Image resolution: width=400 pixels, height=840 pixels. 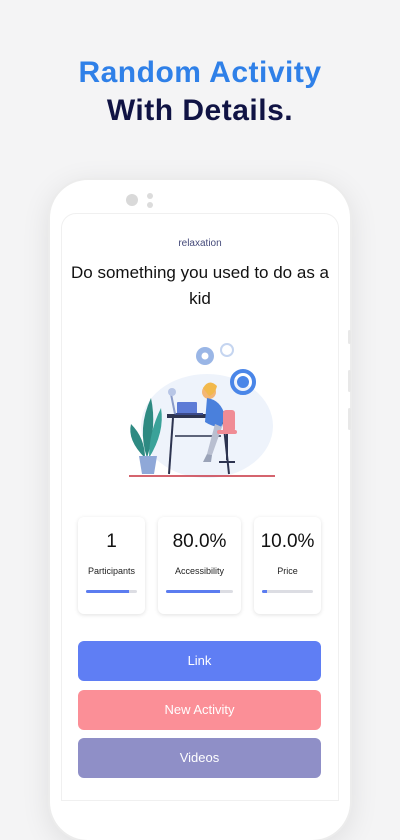 What do you see at coordinates (199, 571) in the screenshot?
I see `stat-label: Accessibility` at bounding box center [199, 571].